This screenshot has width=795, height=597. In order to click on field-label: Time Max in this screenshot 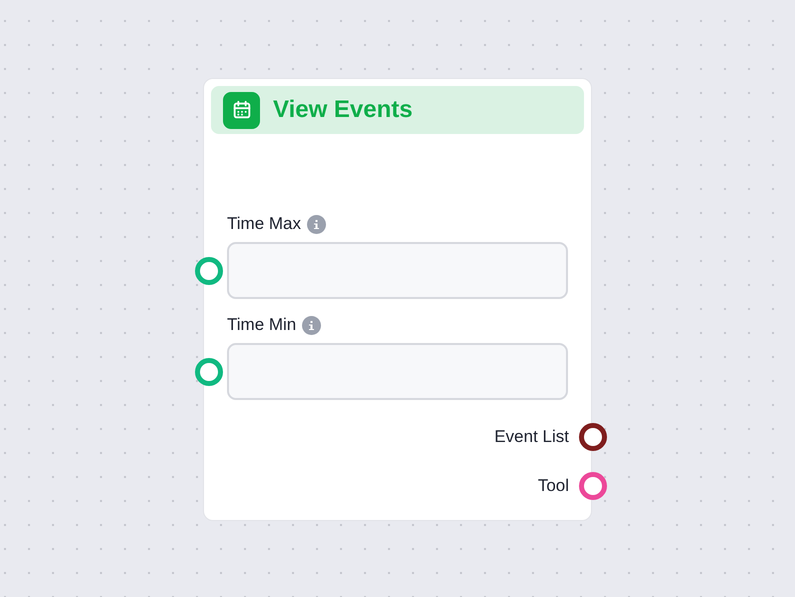, I will do `click(264, 224)`.